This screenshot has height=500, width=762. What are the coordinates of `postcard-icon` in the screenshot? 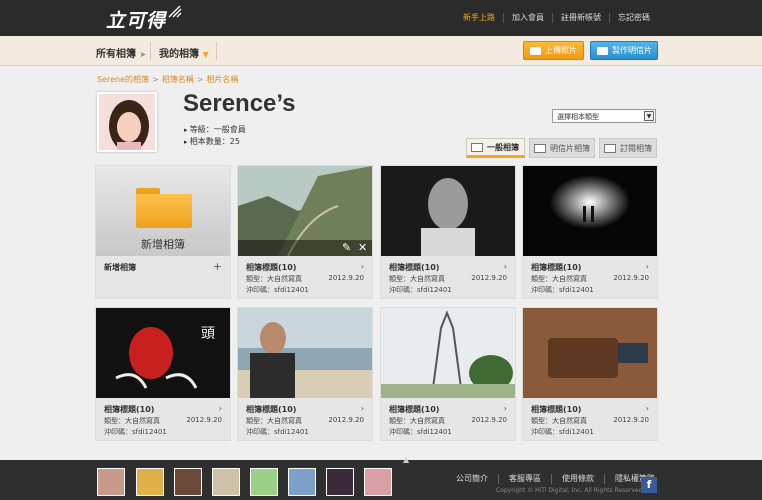 It's located at (540, 148).